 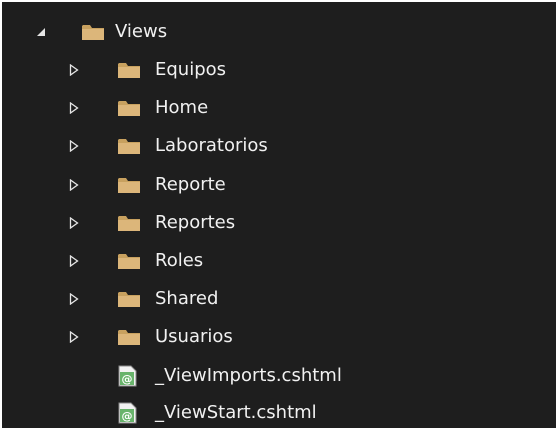 What do you see at coordinates (182, 107) in the screenshot?
I see `tree-item-label: Home` at bounding box center [182, 107].